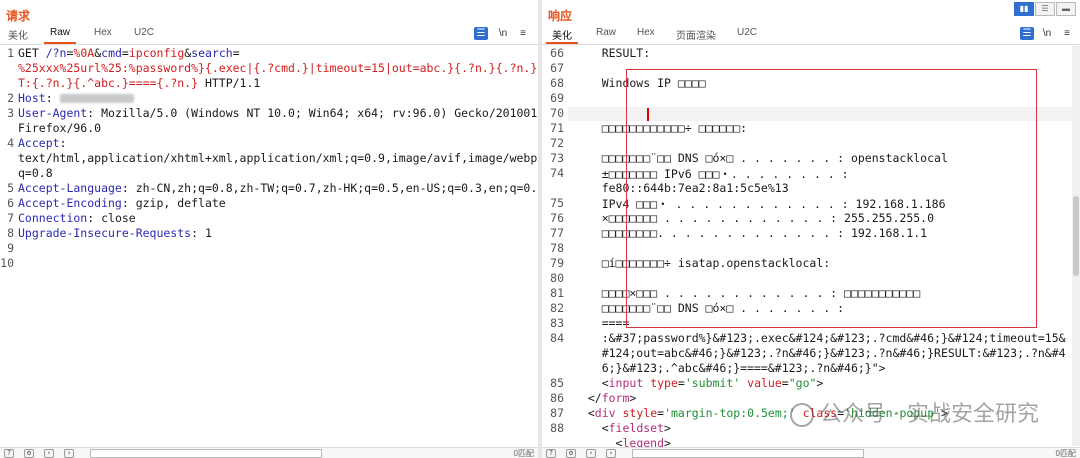 The height and width of the screenshot is (458, 1080). What do you see at coordinates (588, 398) in the screenshot?
I see `code-token: </` at bounding box center [588, 398].